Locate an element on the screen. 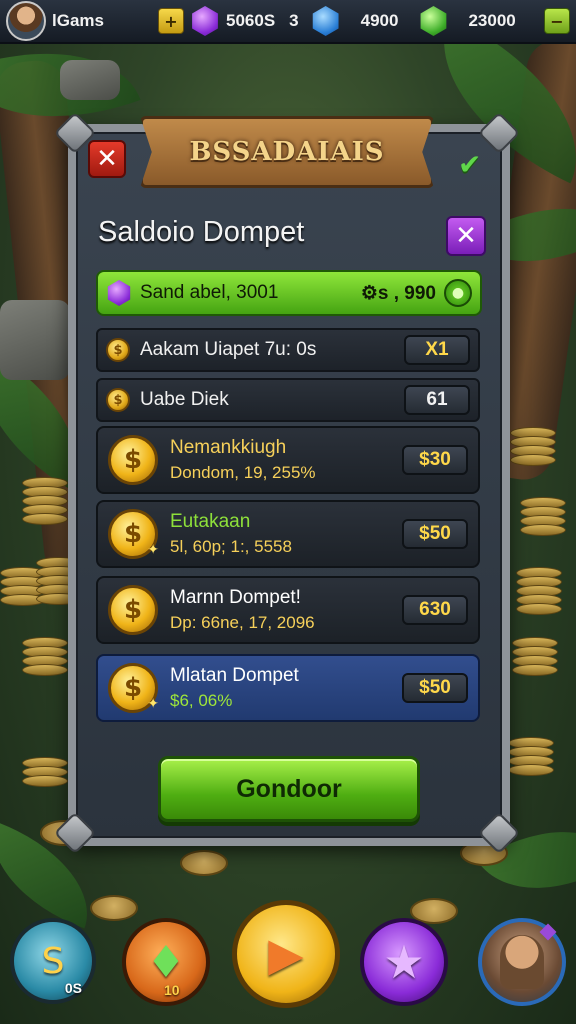 This screenshot has width=576, height=1024. player-avatar is located at coordinates (26, 21).